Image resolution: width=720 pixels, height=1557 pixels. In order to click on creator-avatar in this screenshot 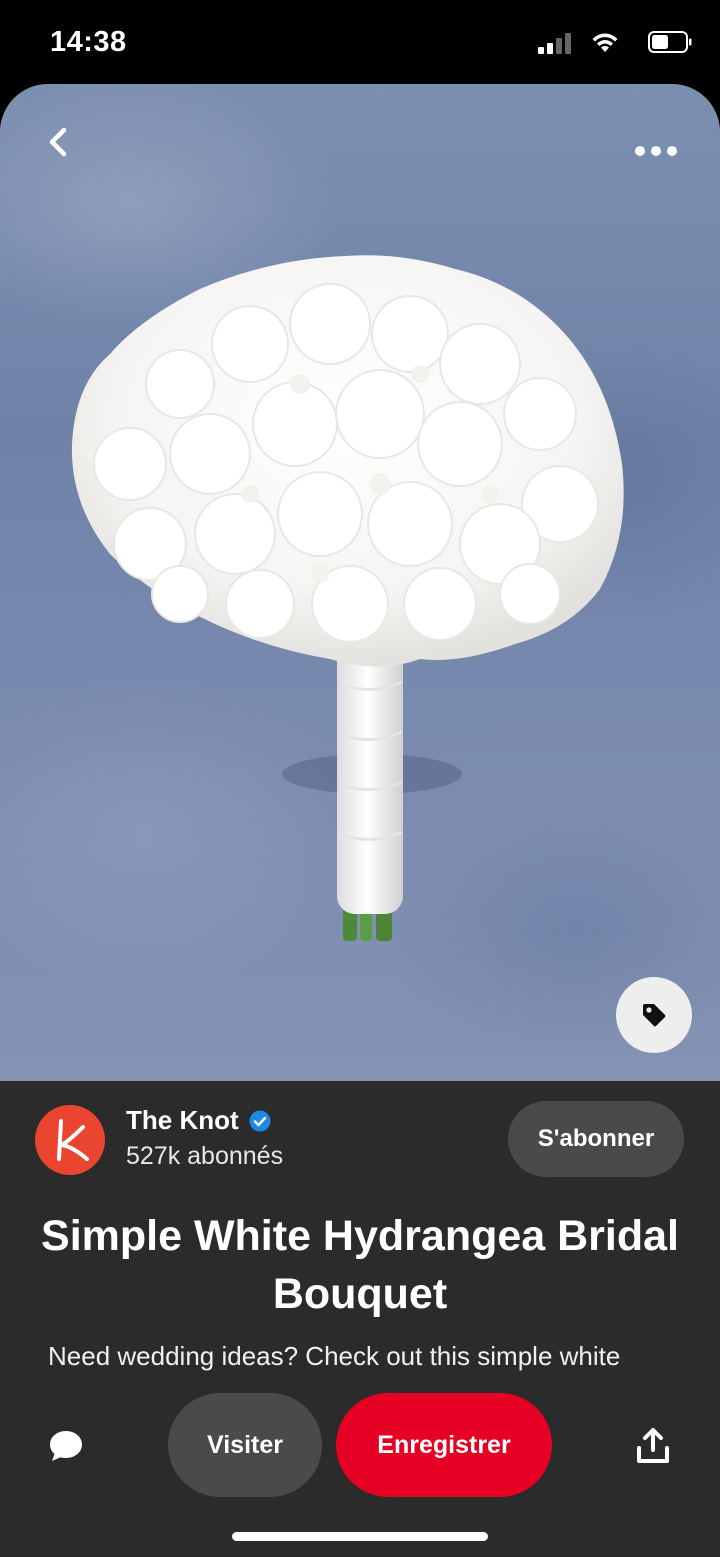, I will do `click(70, 1140)`.